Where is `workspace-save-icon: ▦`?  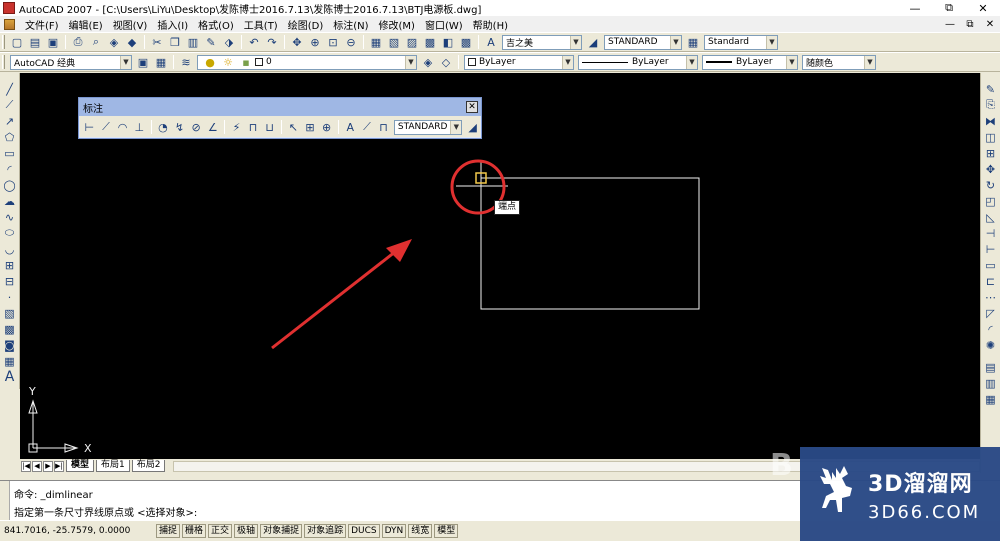
workspace-save-icon: ▦ is located at coordinates (161, 62).